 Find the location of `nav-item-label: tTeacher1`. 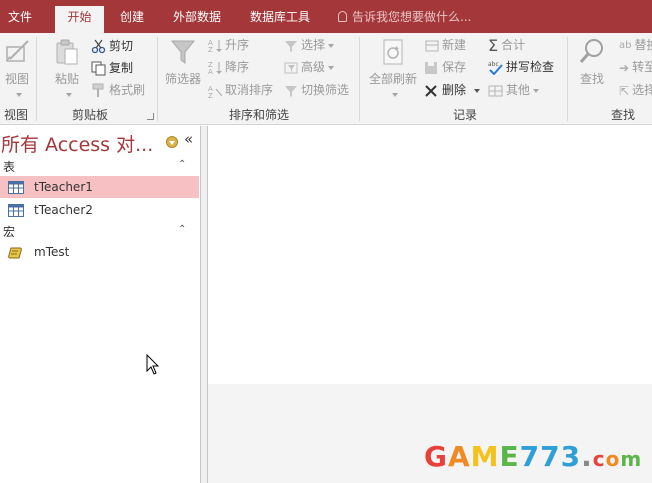

nav-item-label: tTeacher1 is located at coordinates (63, 187).